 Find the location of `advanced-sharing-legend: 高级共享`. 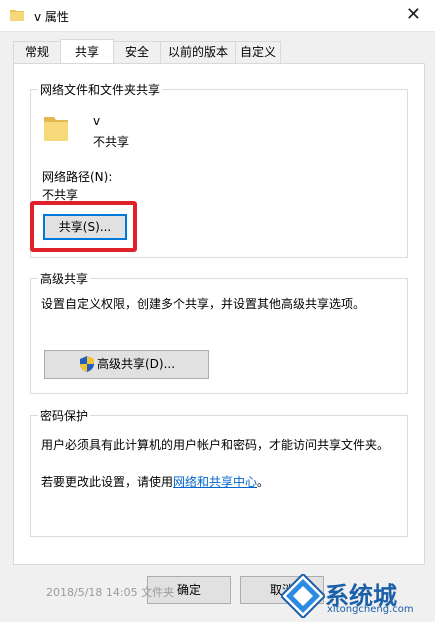

advanced-sharing-legend: 高级共享 is located at coordinates (64, 278).